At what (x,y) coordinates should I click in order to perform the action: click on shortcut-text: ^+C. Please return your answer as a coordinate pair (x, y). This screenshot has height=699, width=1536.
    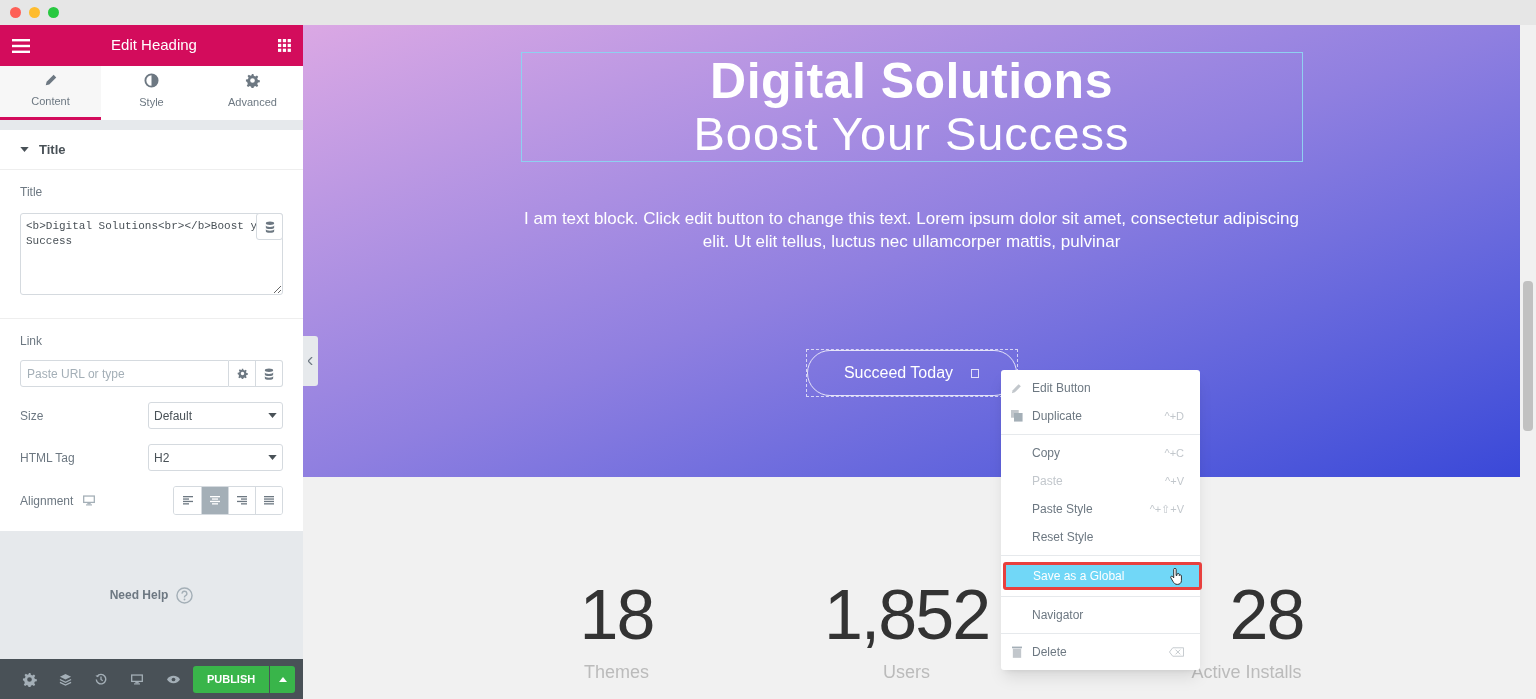
    Looking at the image, I should click on (1174, 453).